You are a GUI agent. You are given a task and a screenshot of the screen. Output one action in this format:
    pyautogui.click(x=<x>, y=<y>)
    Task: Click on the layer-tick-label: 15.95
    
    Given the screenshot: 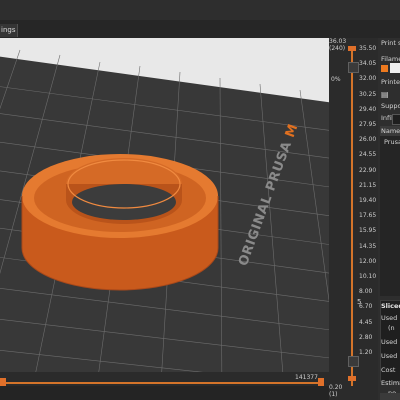 What is the action you would take?
    pyautogui.click(x=368, y=231)
    